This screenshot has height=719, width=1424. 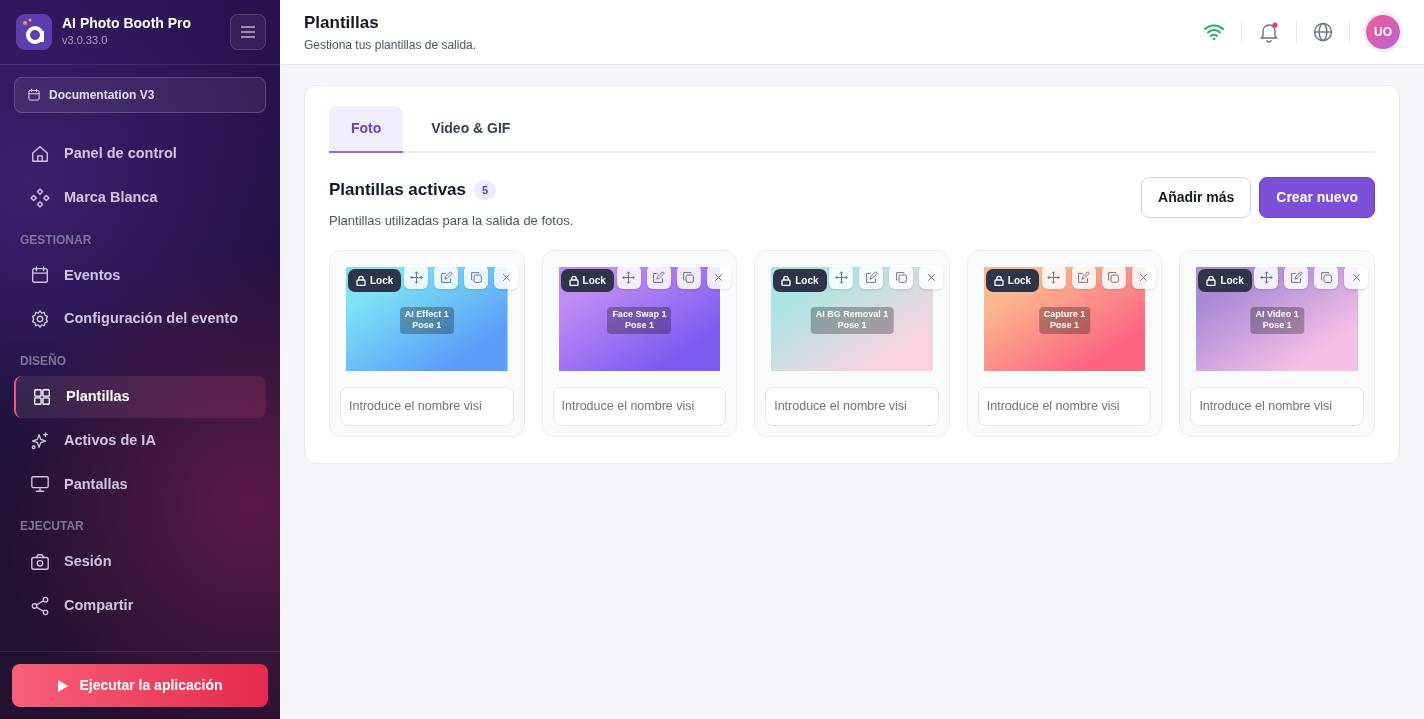 What do you see at coordinates (366, 129) in the screenshot?
I see `tab: Foto` at bounding box center [366, 129].